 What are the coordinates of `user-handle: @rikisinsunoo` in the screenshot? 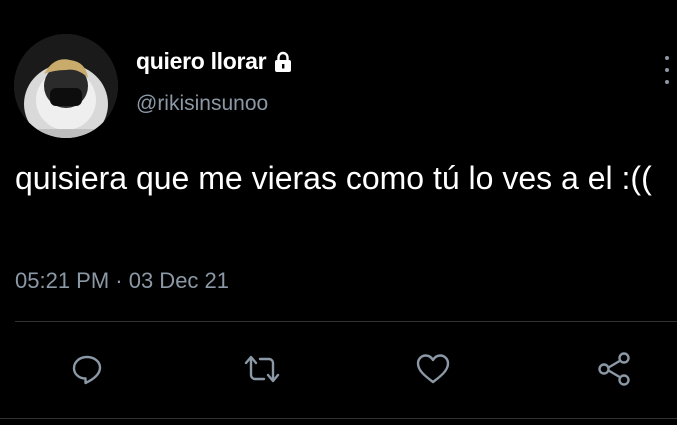 It's located at (202, 104).